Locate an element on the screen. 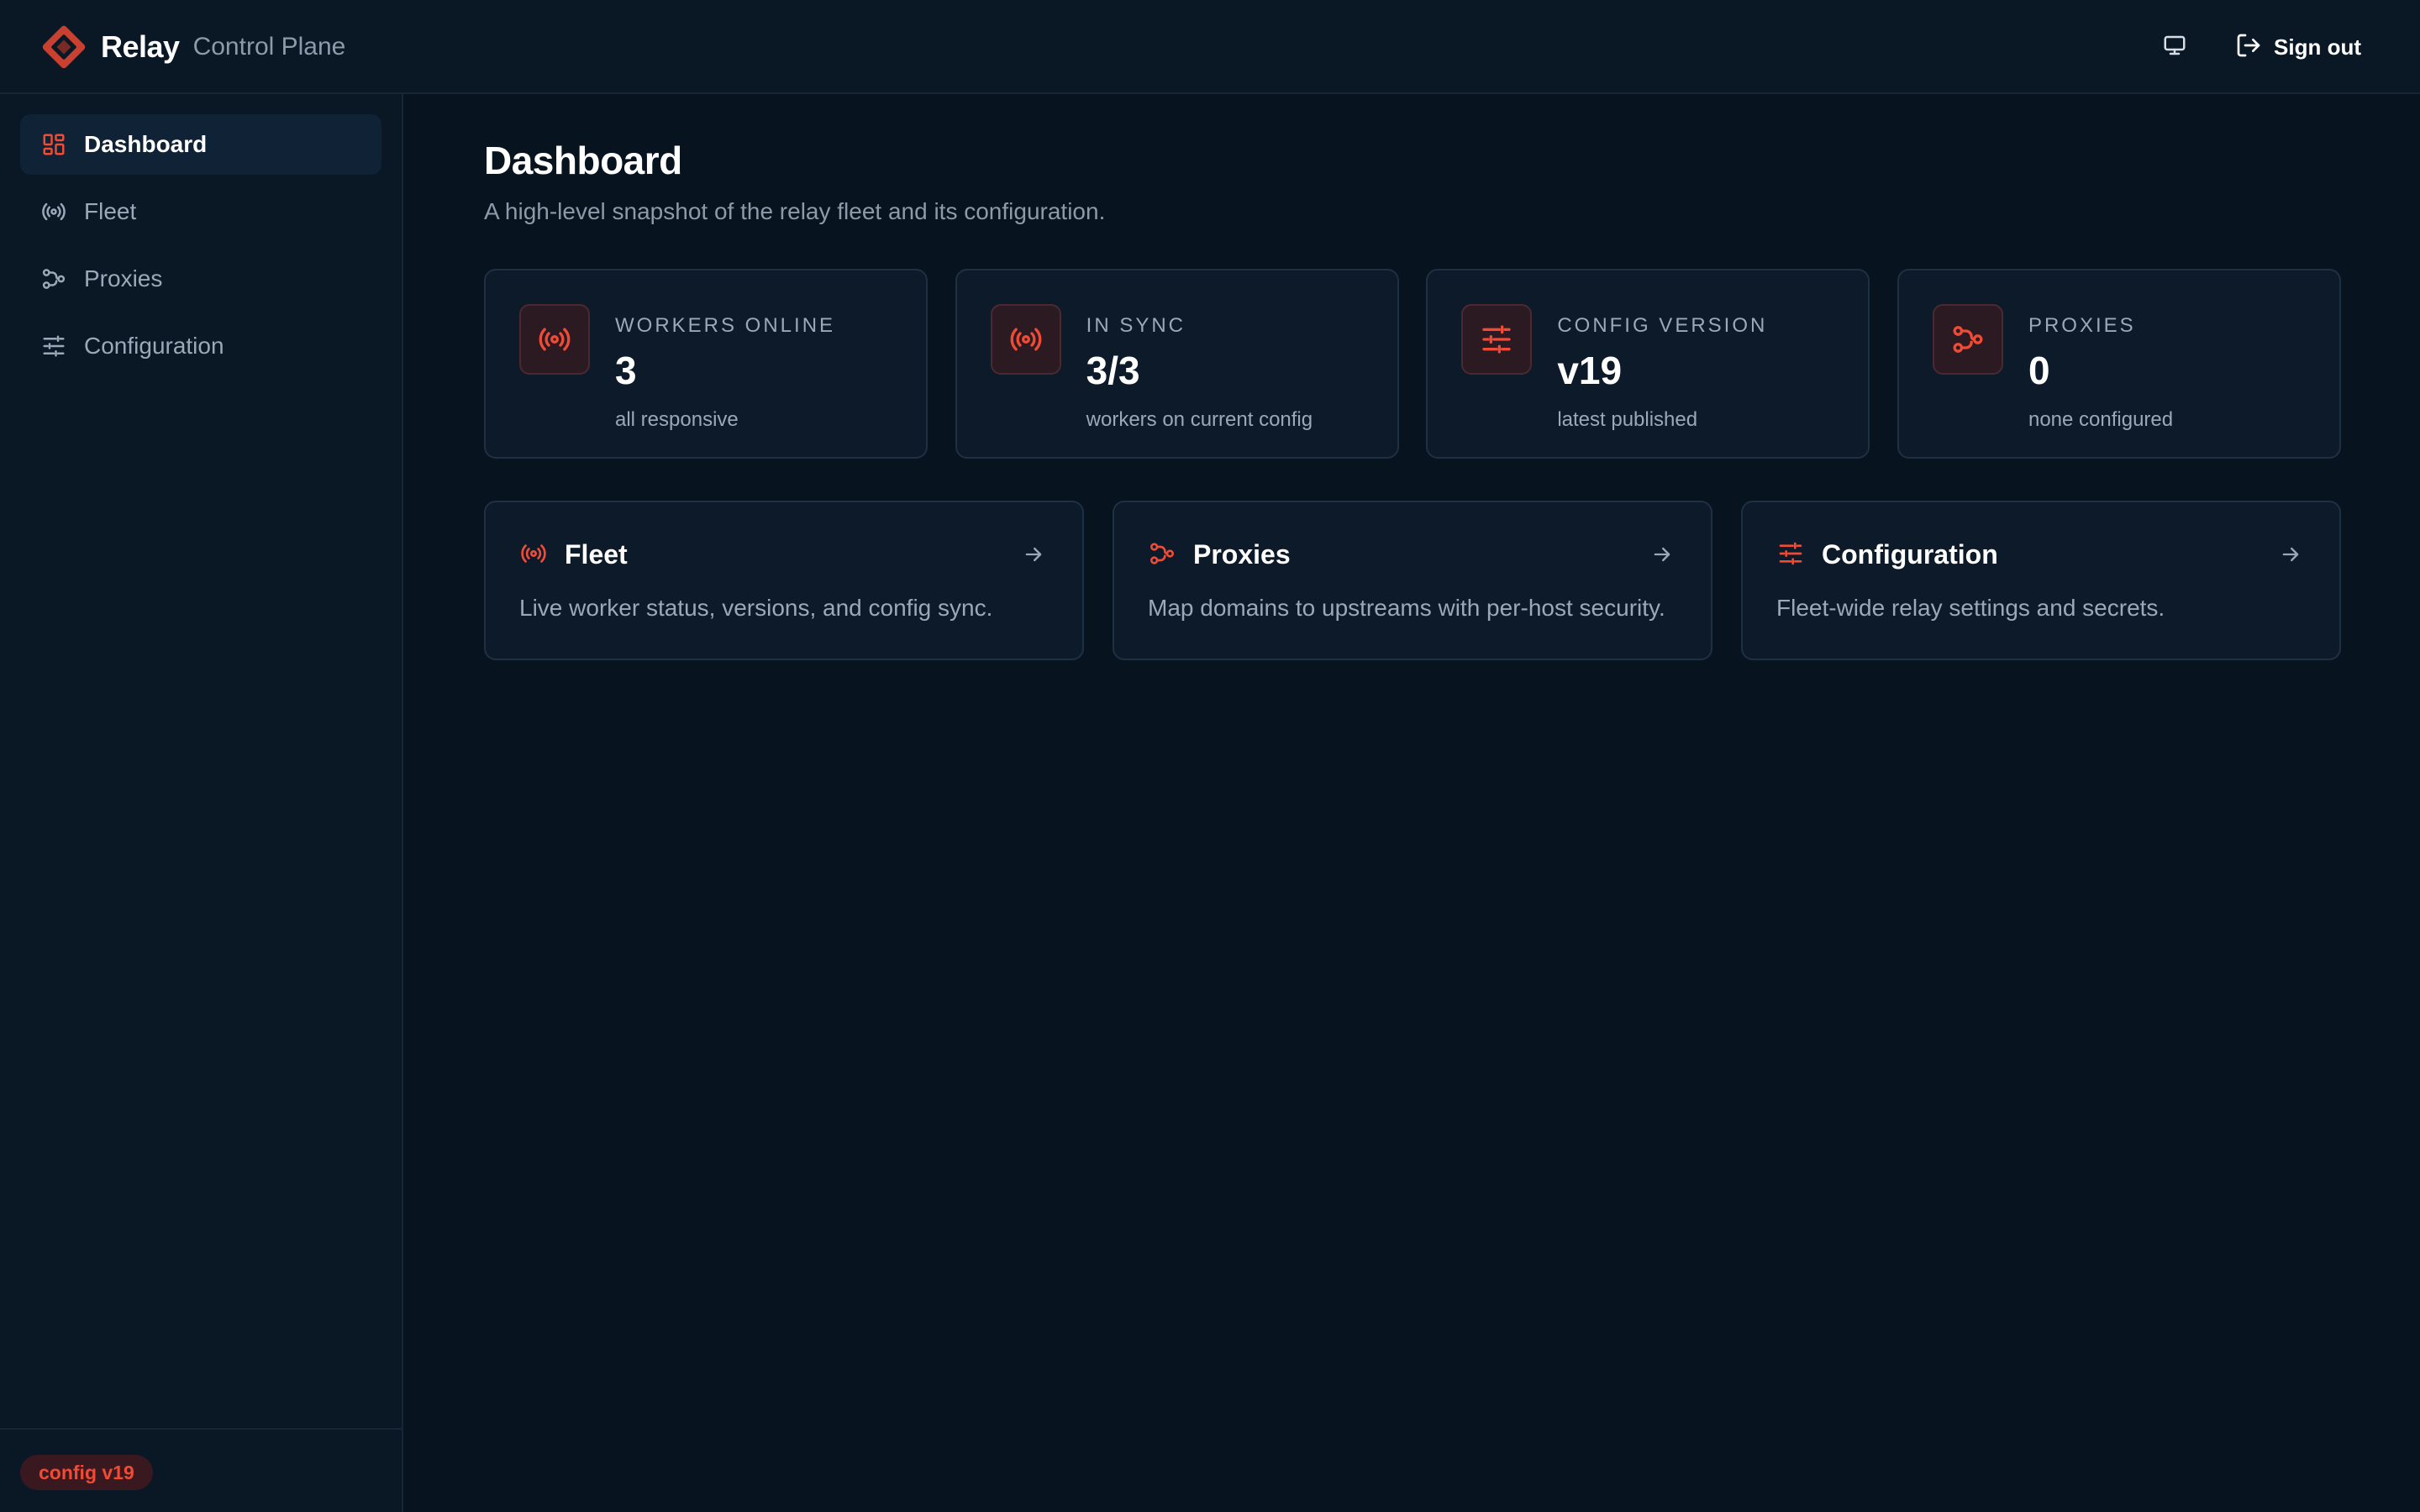 The image size is (2420, 1512). sidebar-item-label: Dashboard is located at coordinates (146, 144).